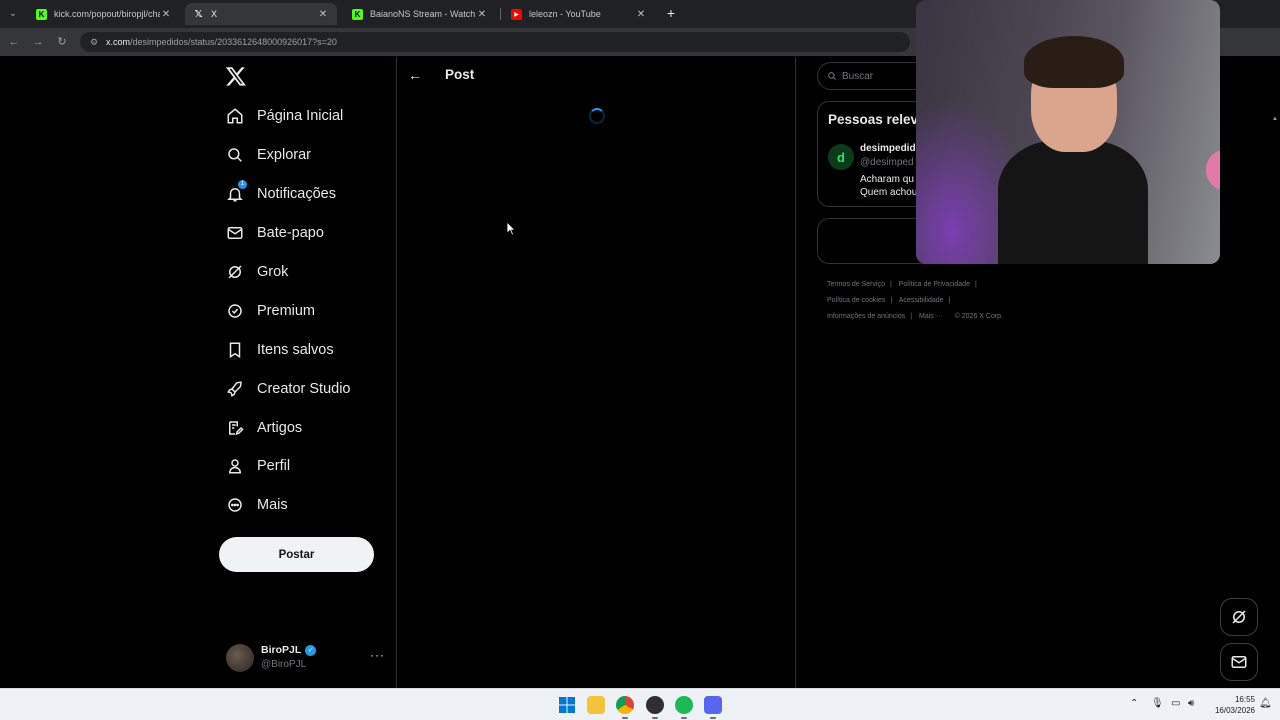  What do you see at coordinates (41, 14) in the screenshot?
I see `kick-icon: K` at bounding box center [41, 14].